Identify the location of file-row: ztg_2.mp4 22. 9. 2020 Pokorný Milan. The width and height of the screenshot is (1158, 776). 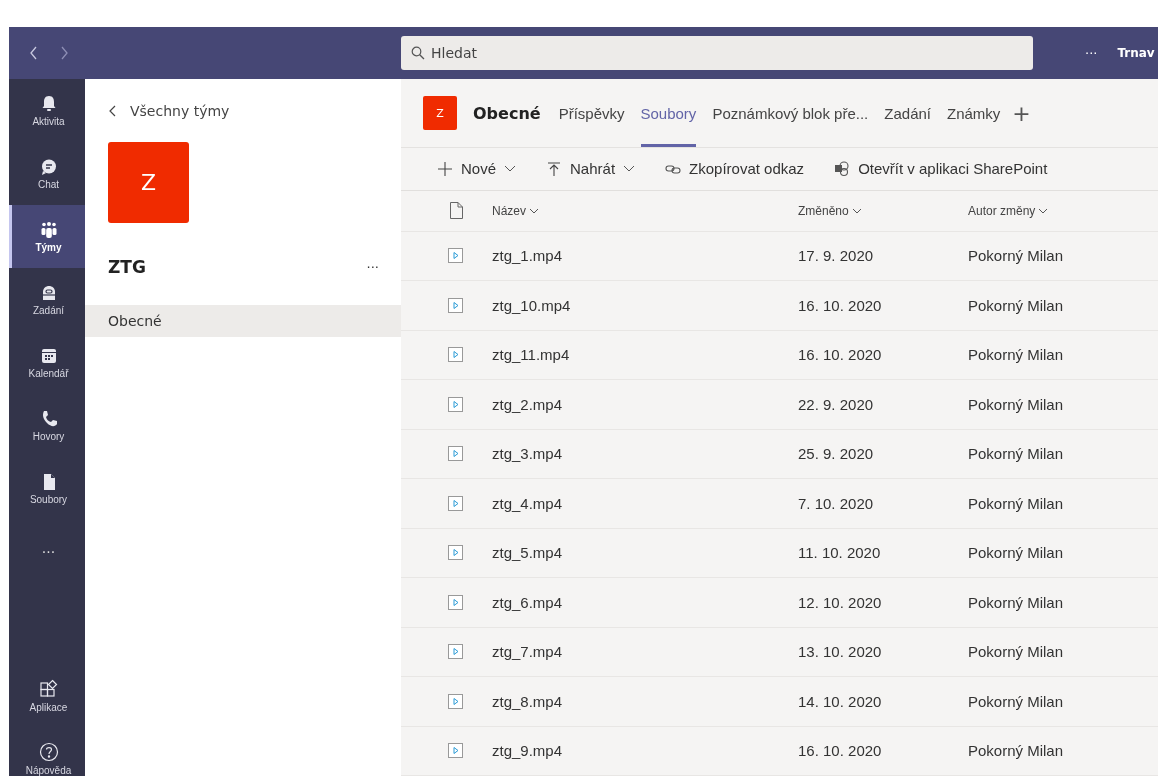
(779, 405).